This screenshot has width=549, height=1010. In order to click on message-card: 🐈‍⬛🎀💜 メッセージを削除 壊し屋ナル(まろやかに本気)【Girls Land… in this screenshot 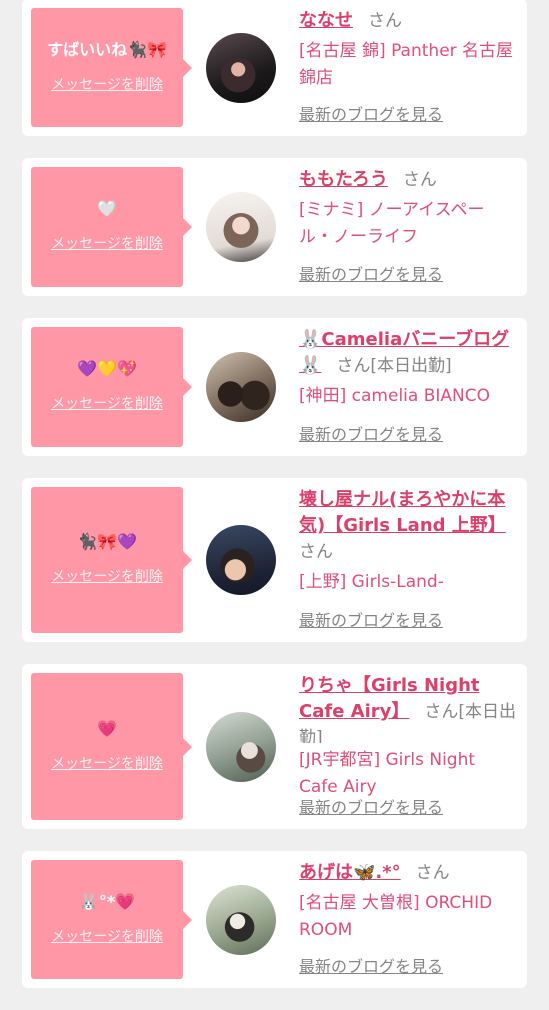, I will do `click(274, 560)`.